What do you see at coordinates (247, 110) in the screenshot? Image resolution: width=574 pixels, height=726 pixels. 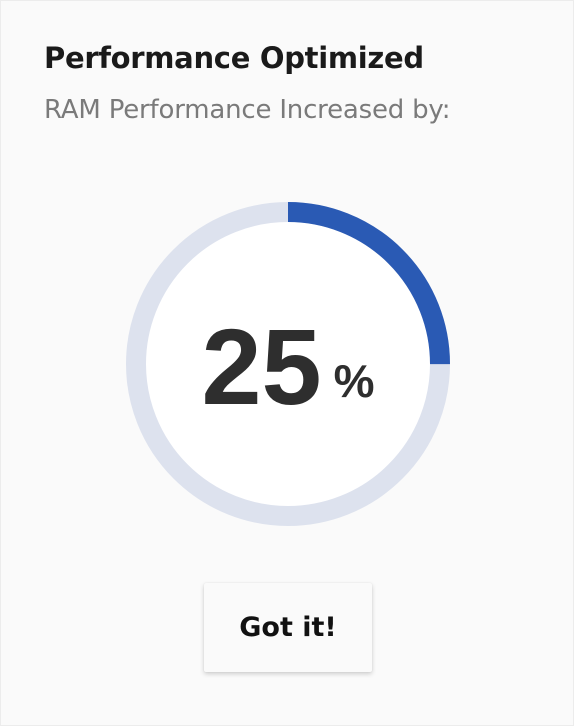 I see `dialog-subtitle: RAM Performance Increased by:` at bounding box center [247, 110].